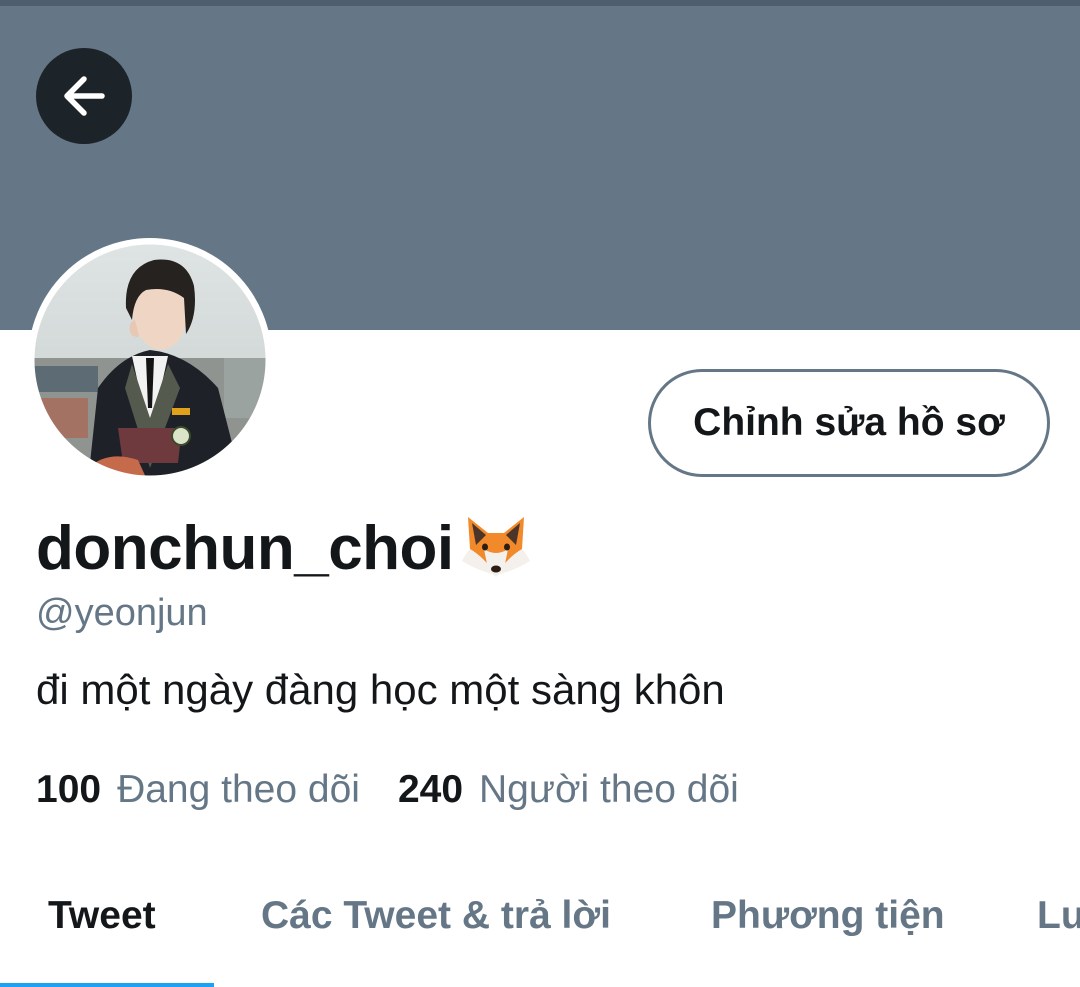 The width and height of the screenshot is (1080, 987). I want to click on profile-tabs: Tweet Các Tweet & trả lời Phương tiện Lư, so click(540, 933).